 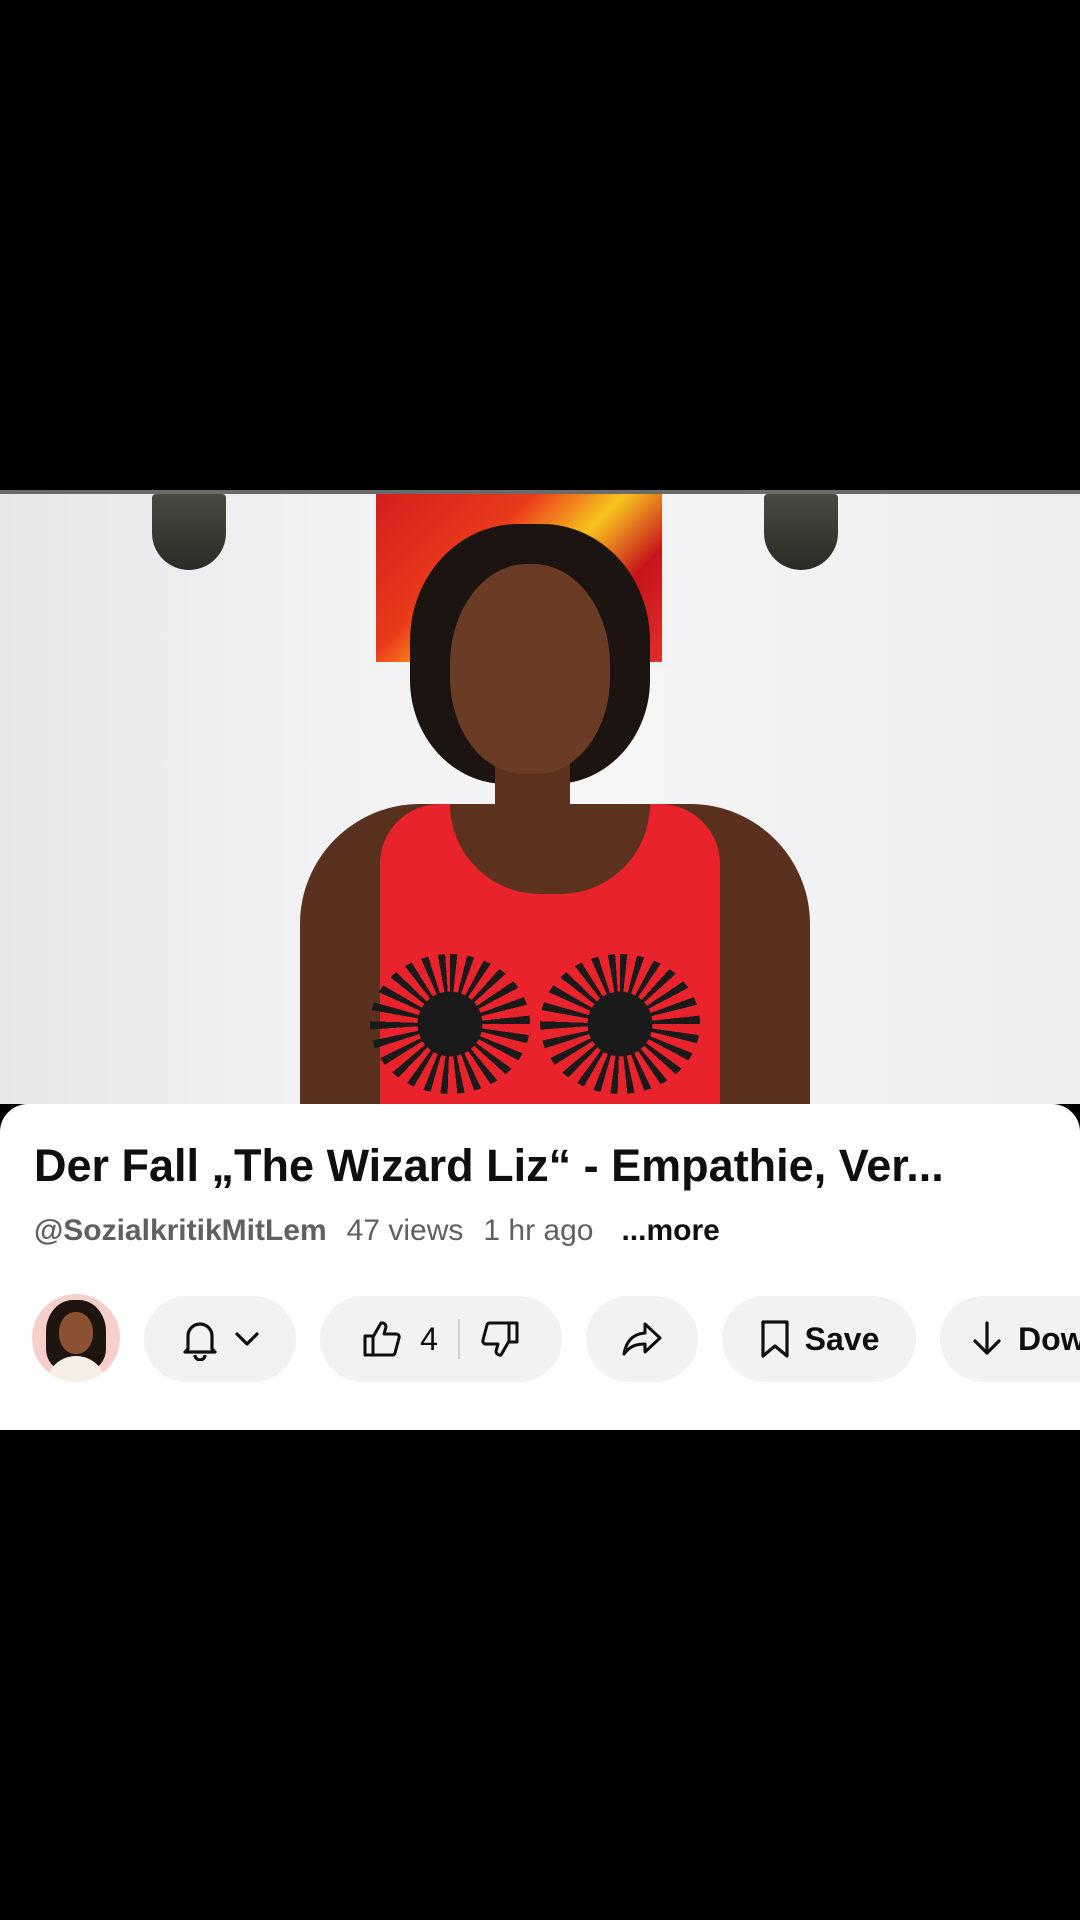 What do you see at coordinates (1010, 1339) in the screenshot?
I see `download-button: Dow` at bounding box center [1010, 1339].